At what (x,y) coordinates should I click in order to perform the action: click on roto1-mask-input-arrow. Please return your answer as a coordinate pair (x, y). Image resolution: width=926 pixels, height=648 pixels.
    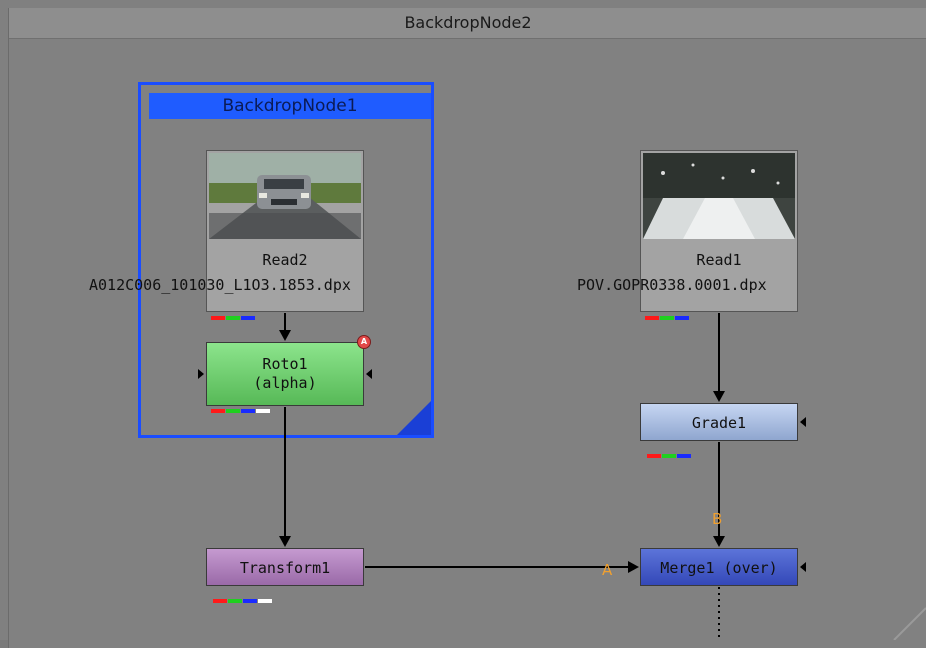
    Looking at the image, I should click on (369, 374).